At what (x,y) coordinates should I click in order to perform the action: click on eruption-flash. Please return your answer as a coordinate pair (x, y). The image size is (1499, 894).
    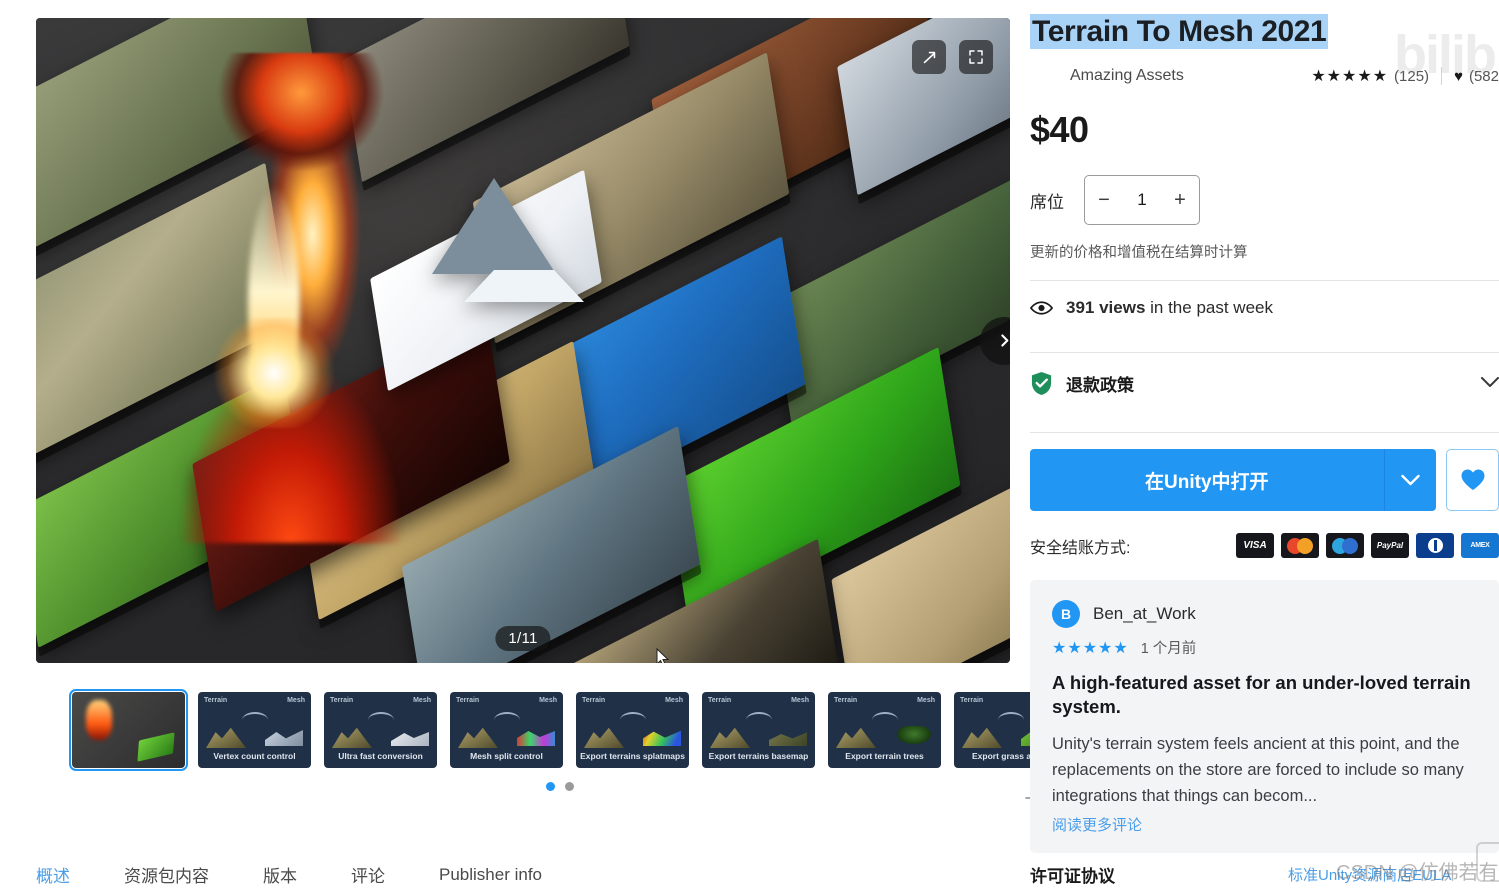
    Looking at the image, I should click on (274, 373).